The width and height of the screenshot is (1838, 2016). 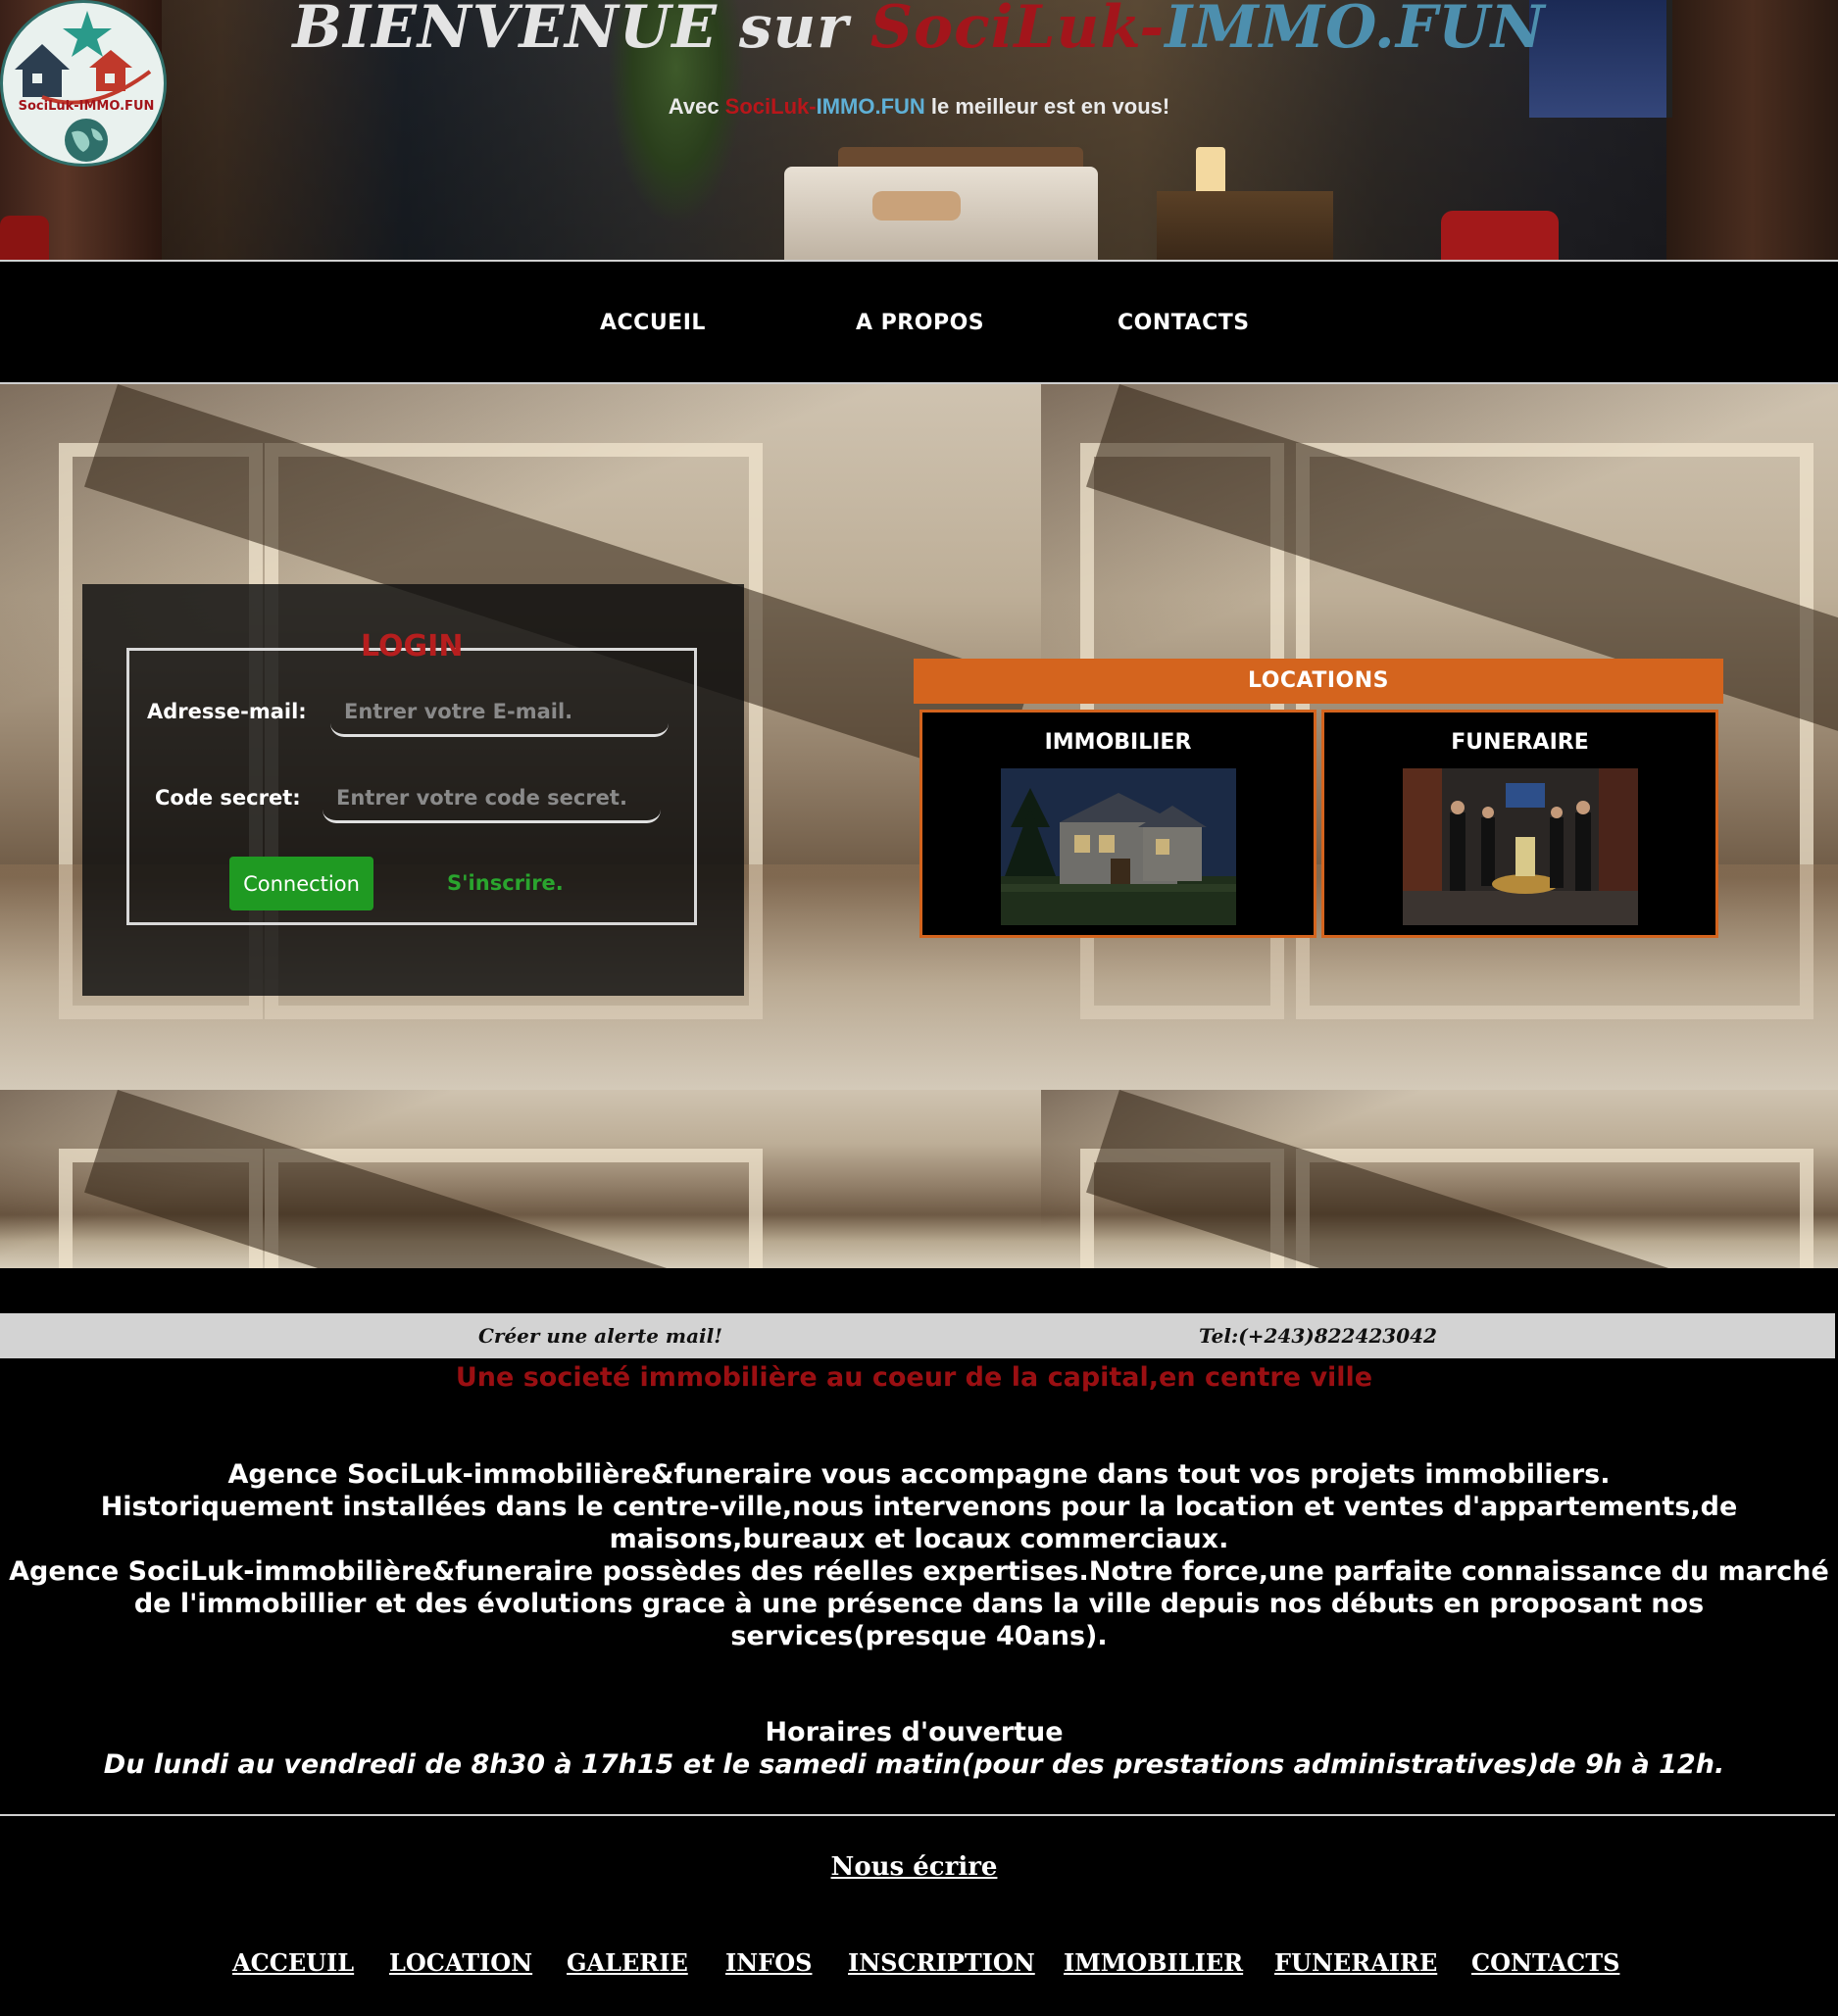 I want to click on hero-tile-interior-bottom, so click(x=520, y=1179).